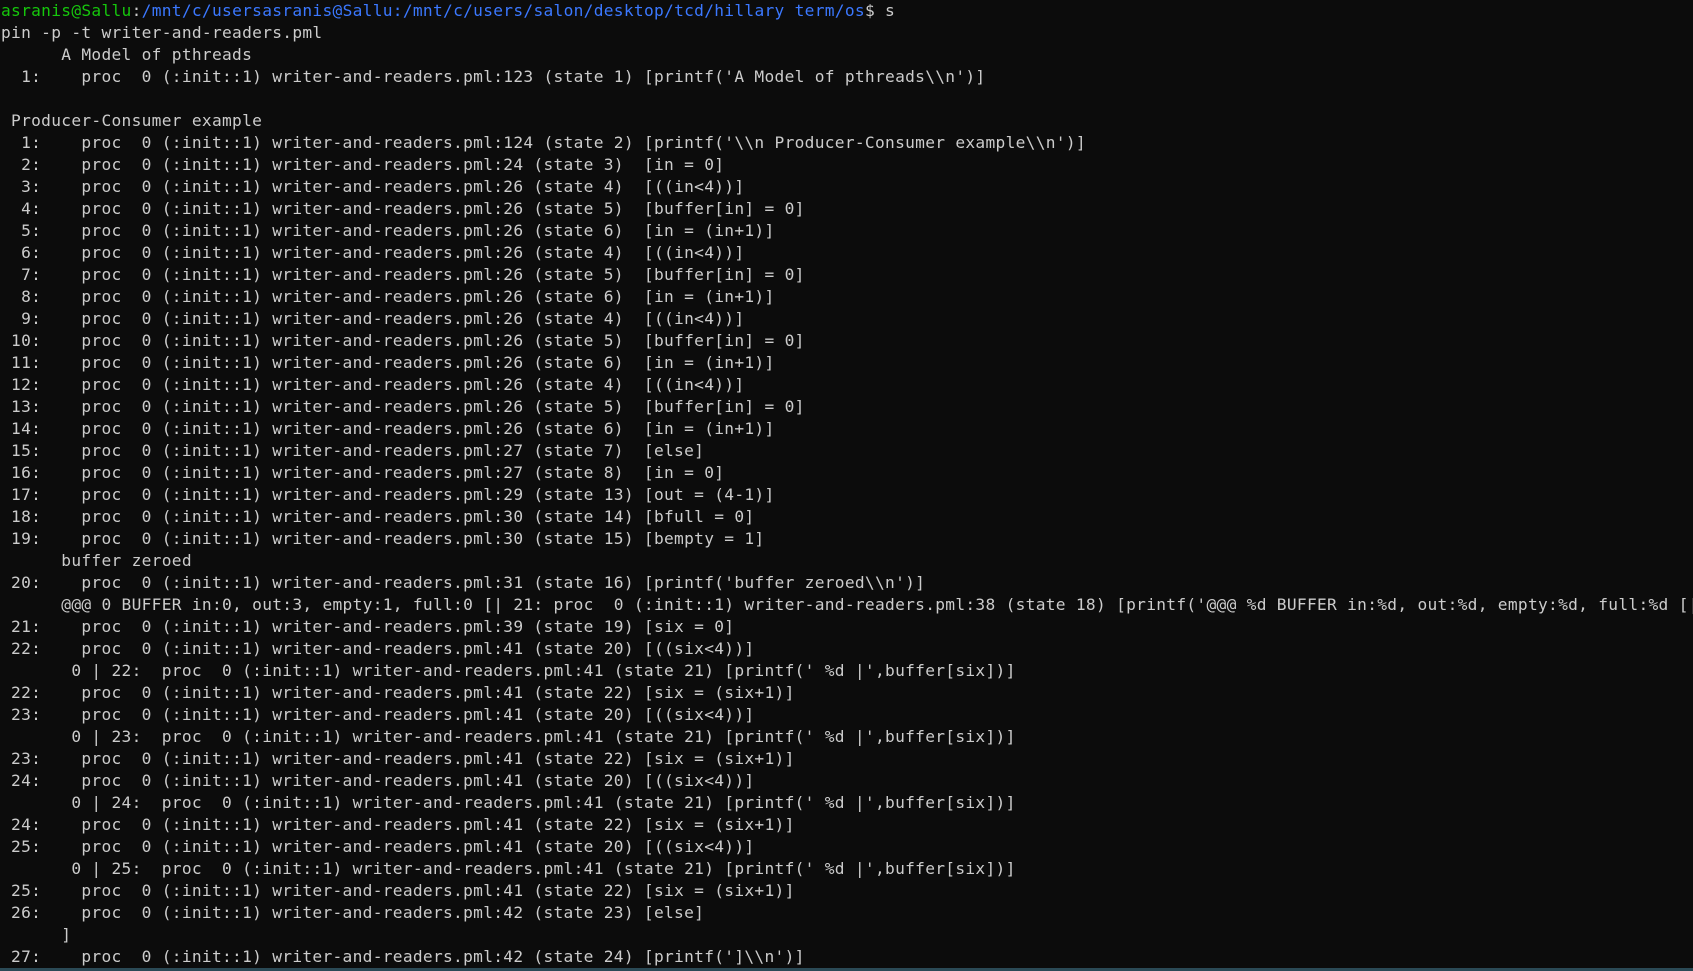  What do you see at coordinates (847, 935) in the screenshot?
I see `output-line: ]` at bounding box center [847, 935].